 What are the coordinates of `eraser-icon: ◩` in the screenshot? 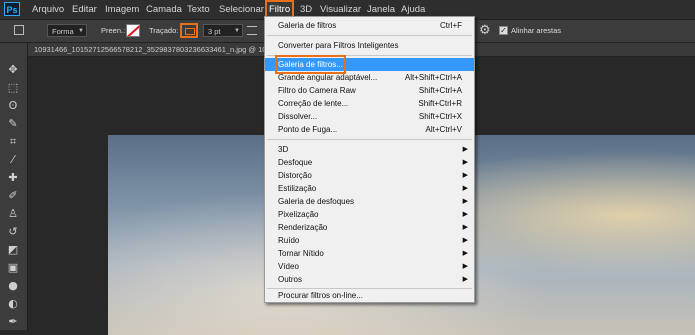 It's located at (13, 250).